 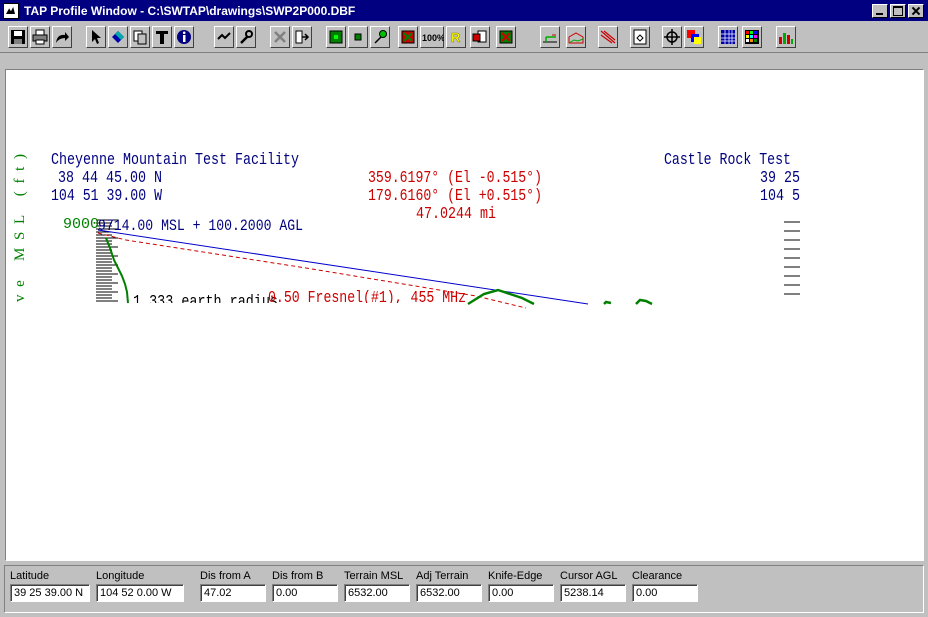 What do you see at coordinates (225, 576) in the screenshot?
I see `dis-from-a-label: Dis from A` at bounding box center [225, 576].